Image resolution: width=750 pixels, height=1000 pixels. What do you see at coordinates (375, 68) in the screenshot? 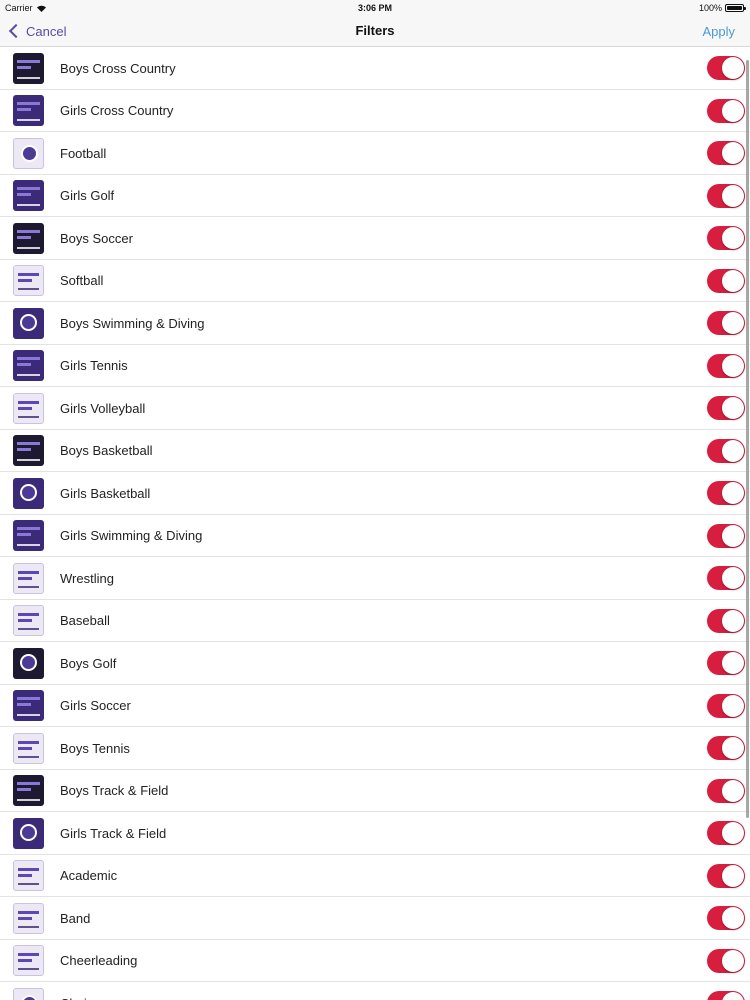
I see `filter-row: Boys Cross Country` at bounding box center [375, 68].